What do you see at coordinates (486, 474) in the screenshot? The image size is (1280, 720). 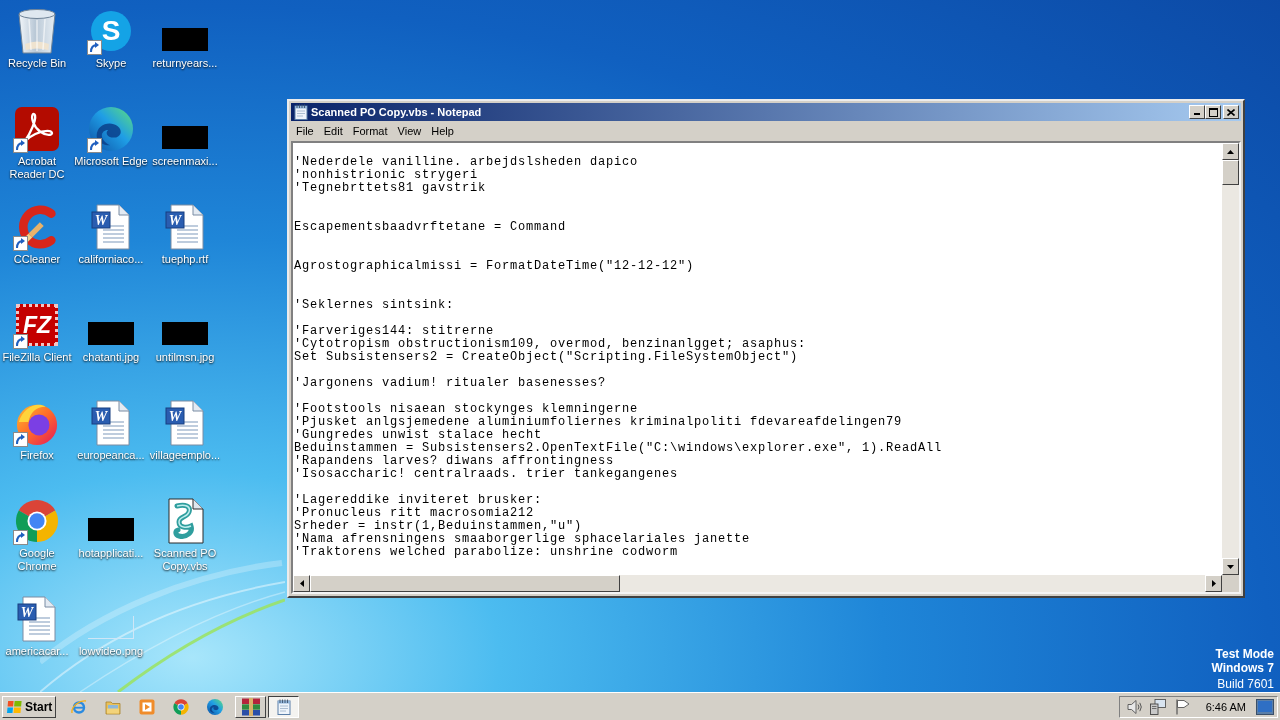 I see `text-line: 'Isosaccharic! centralraads. trier tankegangenes` at bounding box center [486, 474].